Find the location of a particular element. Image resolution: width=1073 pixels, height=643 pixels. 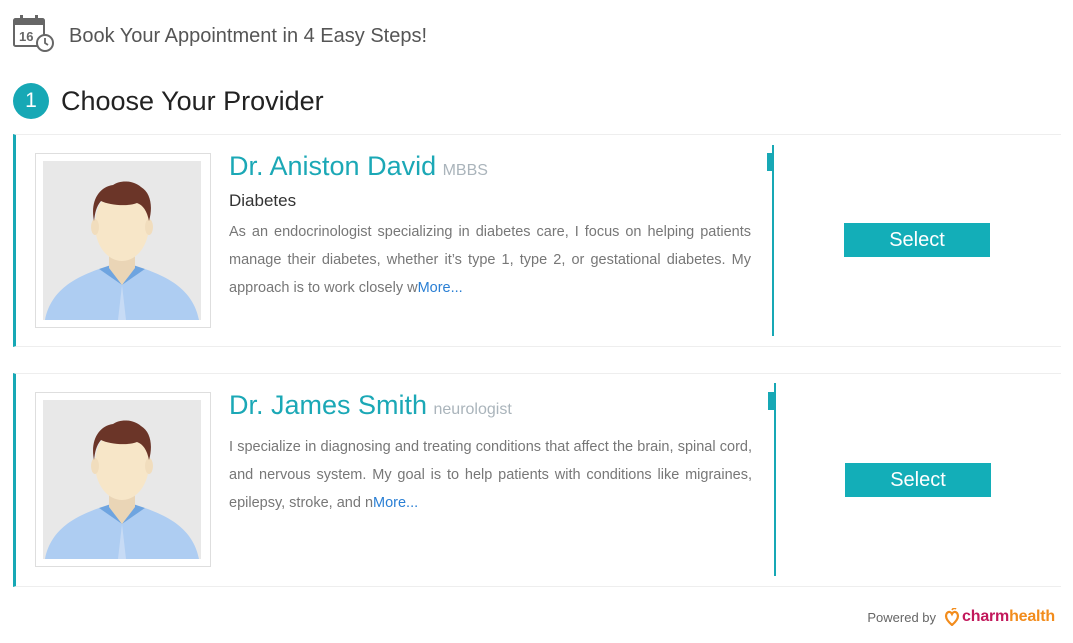

provider-qualification: neurologist is located at coordinates (472, 409).